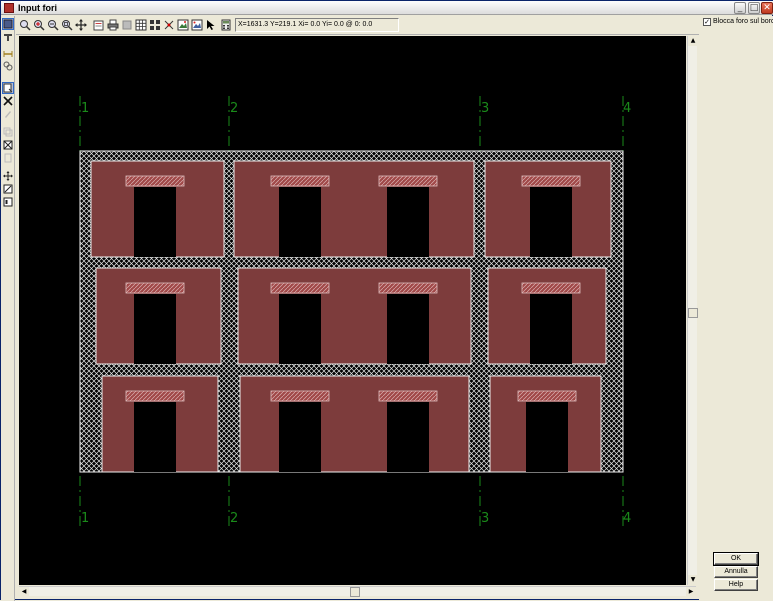 Image resolution: width=773 pixels, height=601 pixels. I want to click on blank-icon, so click(127, 25).